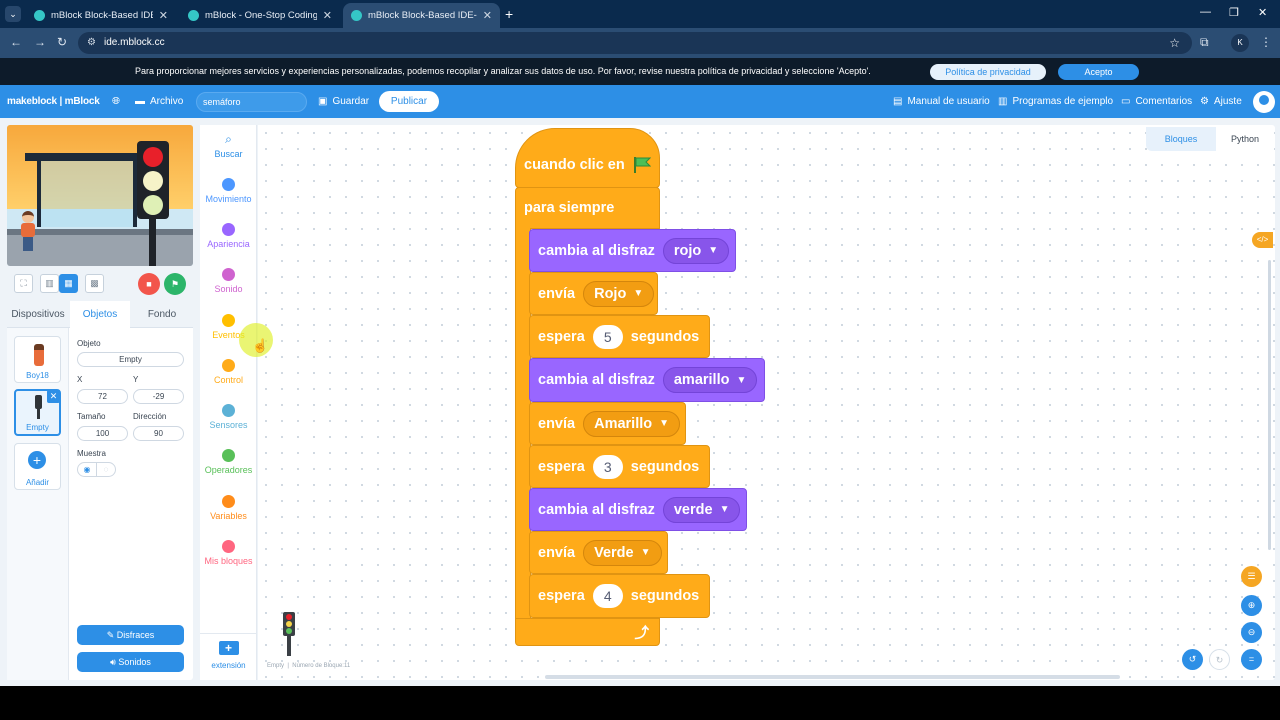 The image size is (1280, 720). Describe the element at coordinates (1174, 43) in the screenshot. I see `bookmark-star-icon: ☆` at that location.